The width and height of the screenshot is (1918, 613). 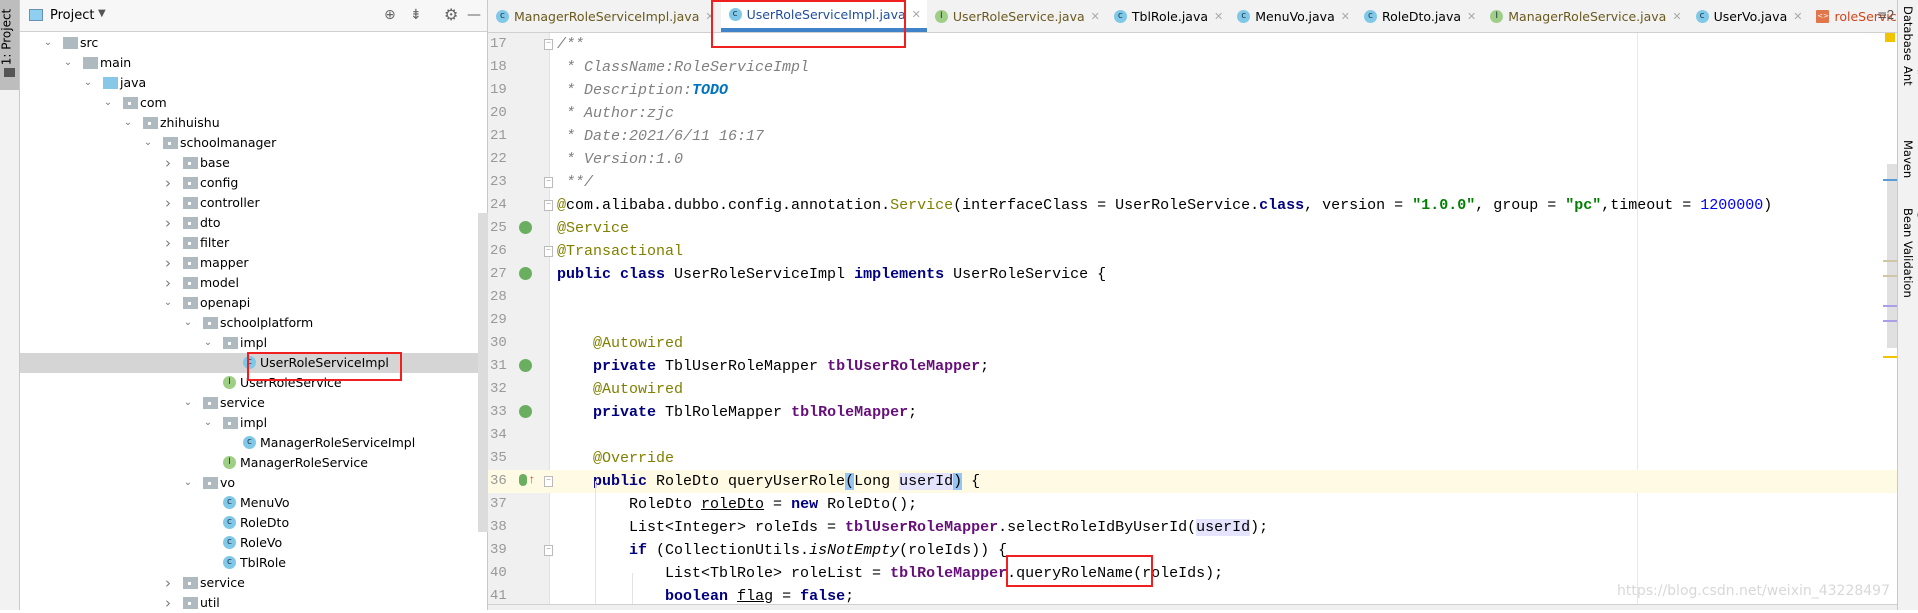 I want to click on code-line: 33 private TblRoleMapper tblRoleMapper;, so click(x=1192, y=412).